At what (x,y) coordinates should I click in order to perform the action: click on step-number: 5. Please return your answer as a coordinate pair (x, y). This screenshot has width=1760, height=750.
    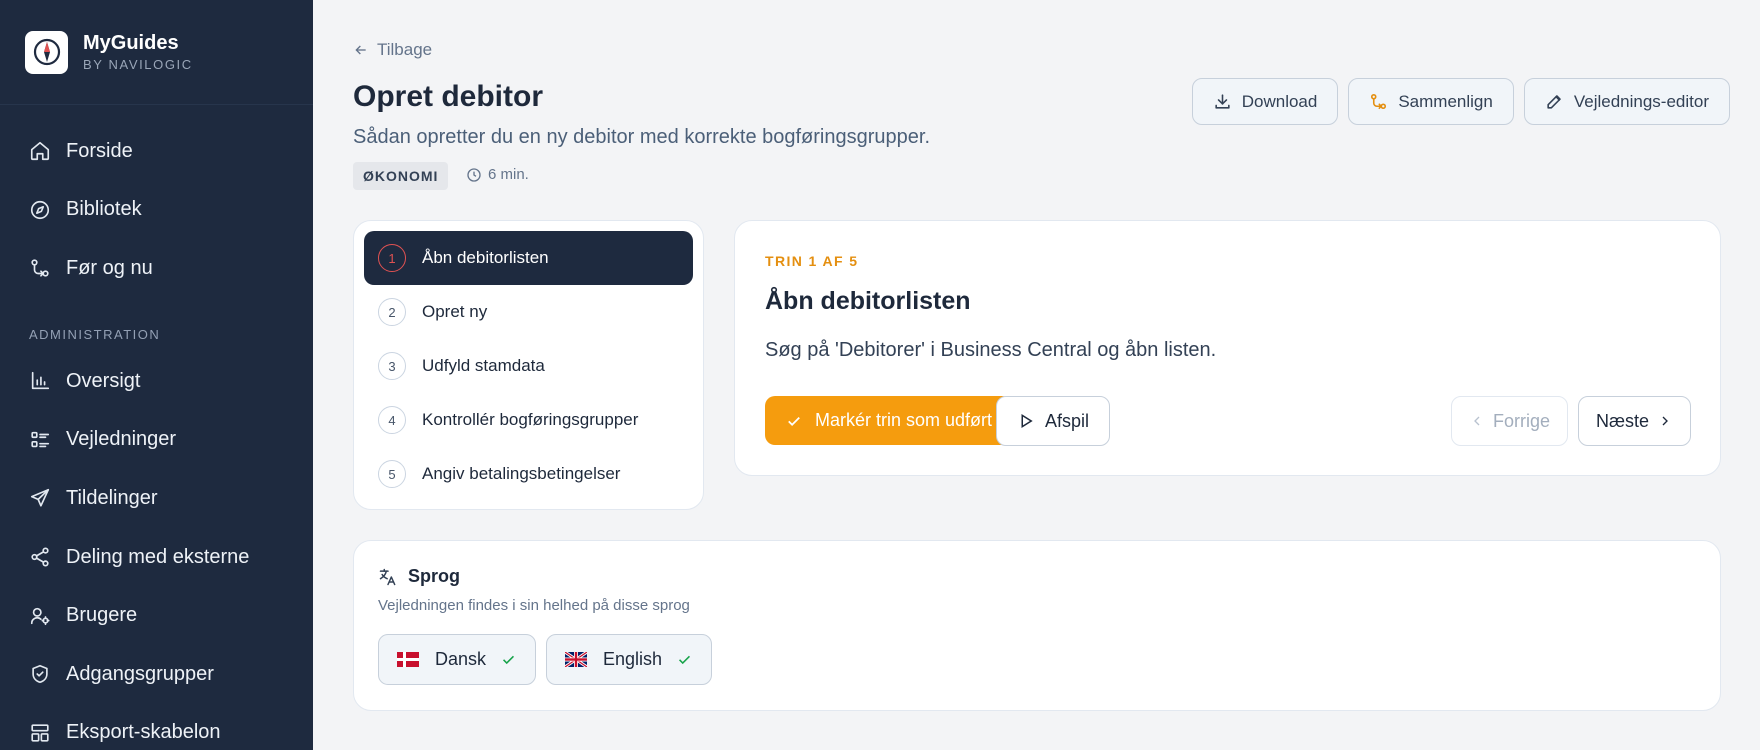
    Looking at the image, I should click on (392, 474).